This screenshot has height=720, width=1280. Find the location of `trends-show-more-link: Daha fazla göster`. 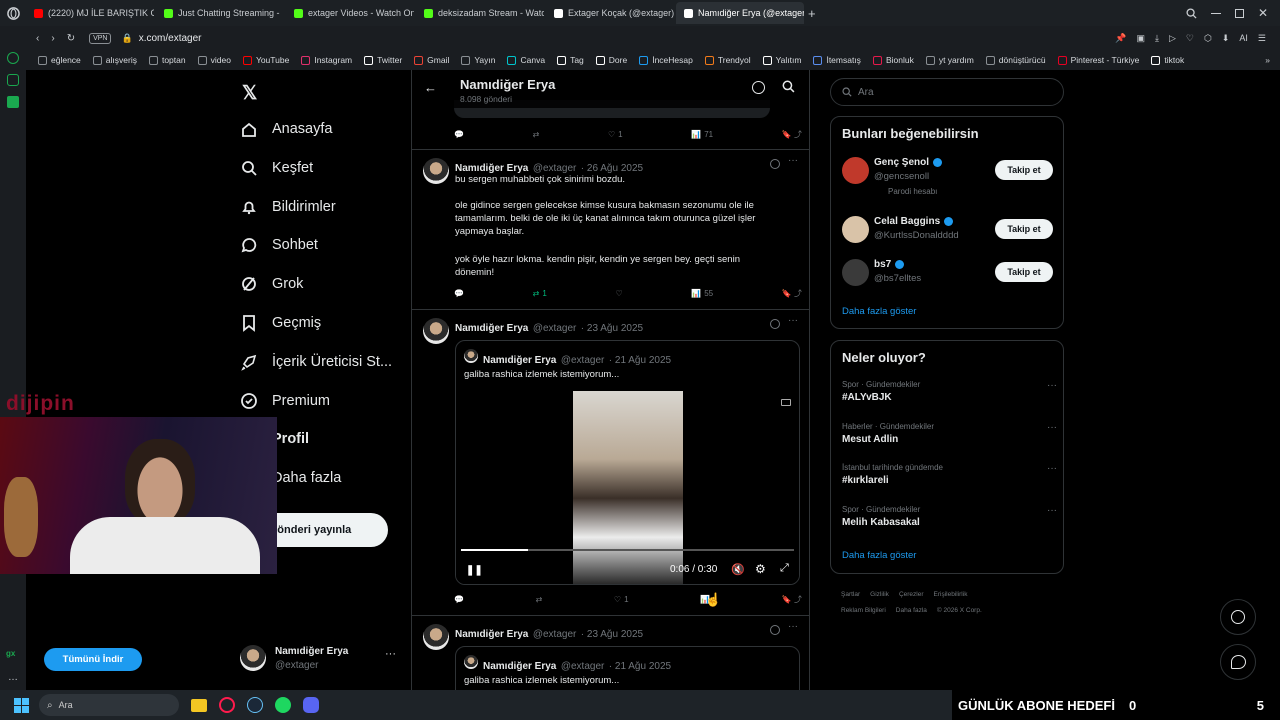

trends-show-more-link: Daha fazla göster is located at coordinates (879, 555).